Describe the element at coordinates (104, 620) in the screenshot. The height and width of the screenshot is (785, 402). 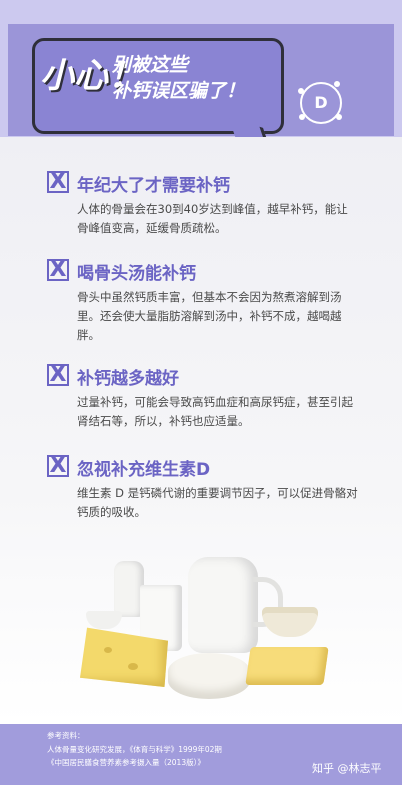
I see `yogurt-bowl` at that location.